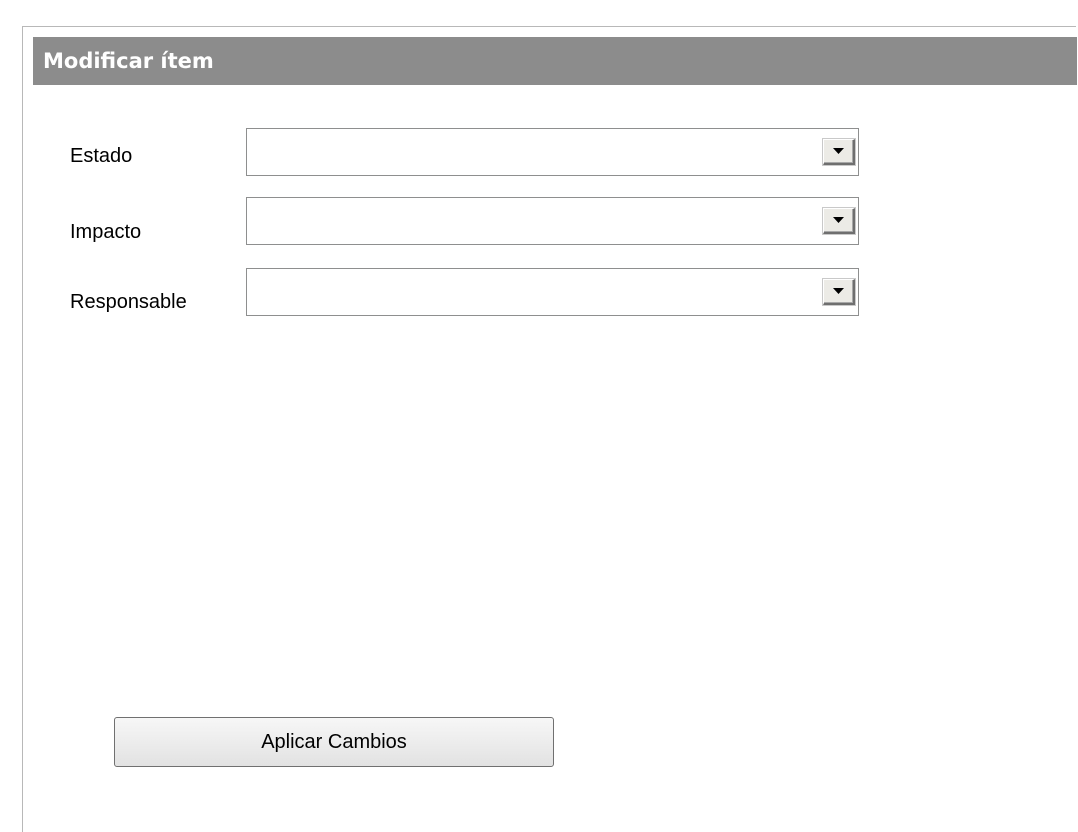 The width and height of the screenshot is (1078, 832). What do you see at coordinates (552, 292) in the screenshot?
I see `responsable-select` at bounding box center [552, 292].